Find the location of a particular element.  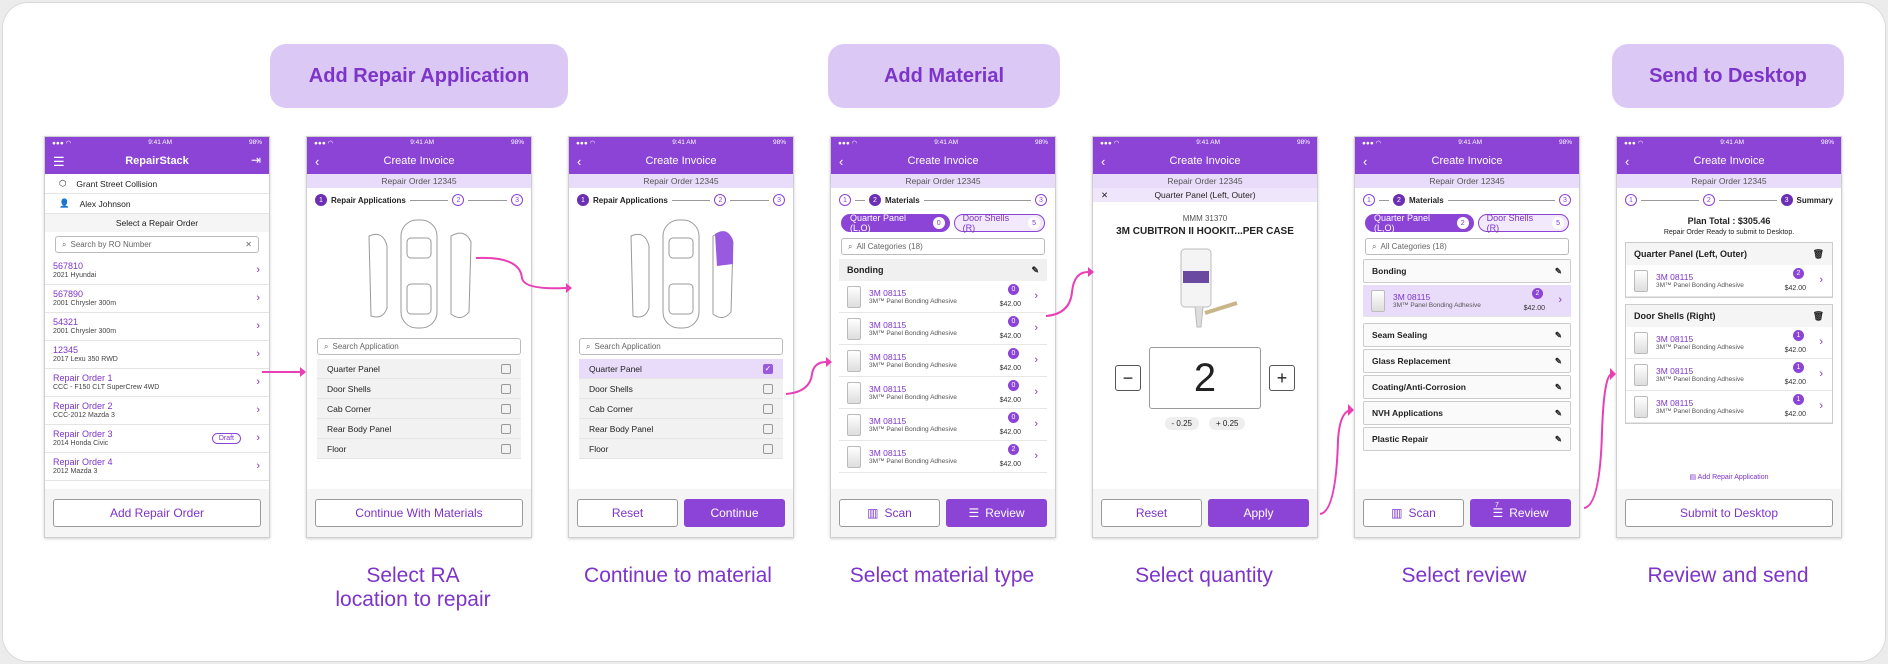

list-item: Quarter Panel is located at coordinates (419, 369).